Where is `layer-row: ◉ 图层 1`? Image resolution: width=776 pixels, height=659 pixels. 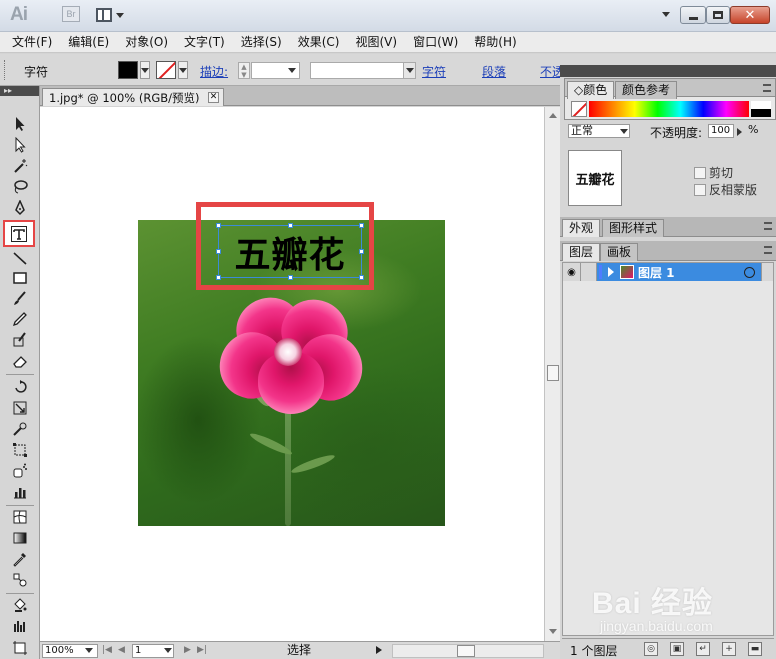 layer-row: ◉ 图层 1 is located at coordinates (668, 272).